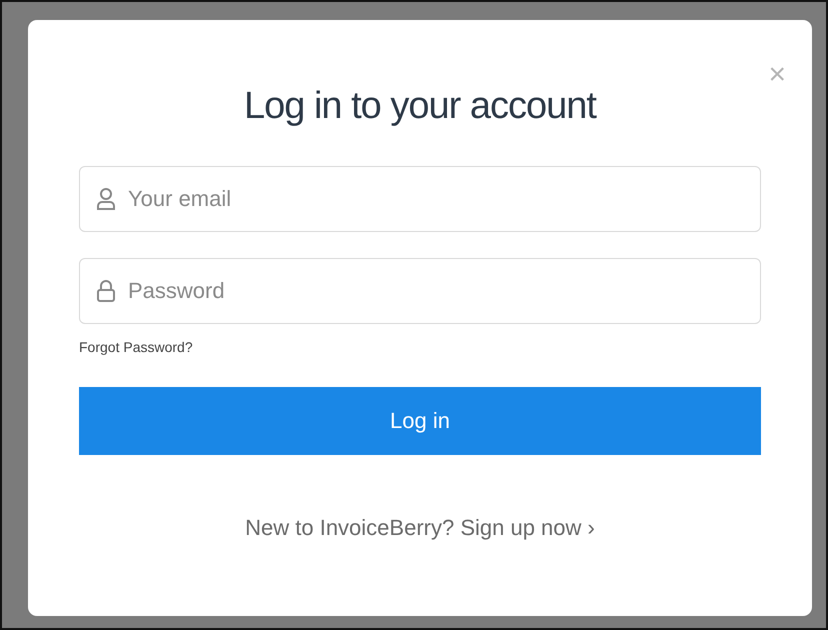  I want to click on login-button: Log in, so click(420, 420).